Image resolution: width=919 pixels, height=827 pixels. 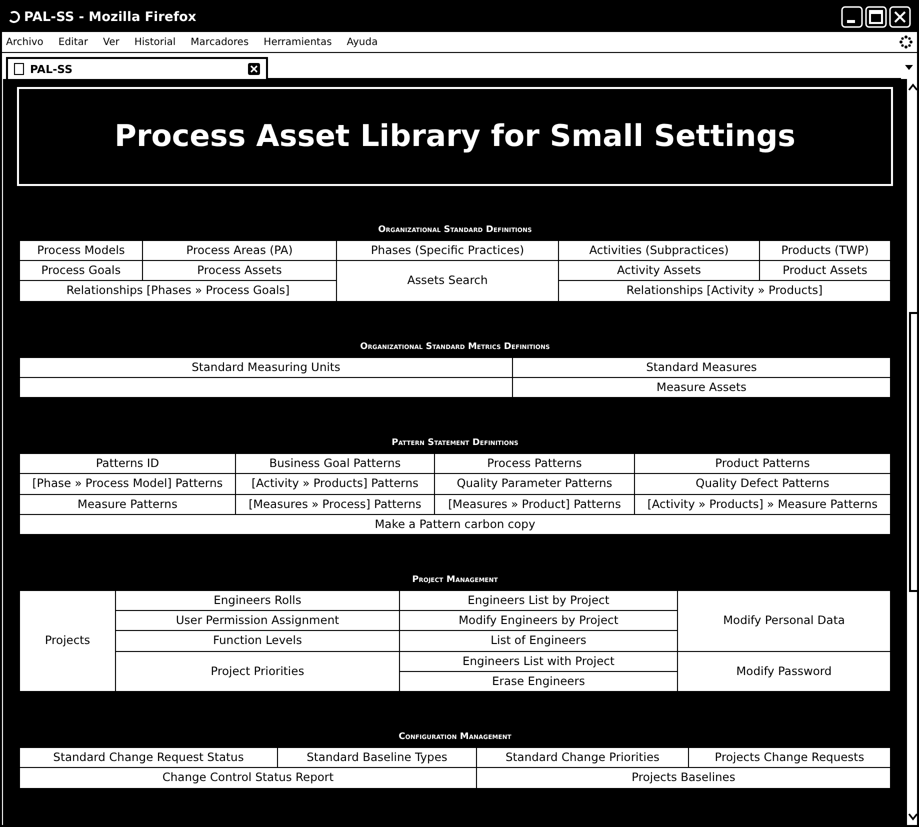 What do you see at coordinates (701, 387) in the screenshot?
I see `nav-link: Measure Assets` at bounding box center [701, 387].